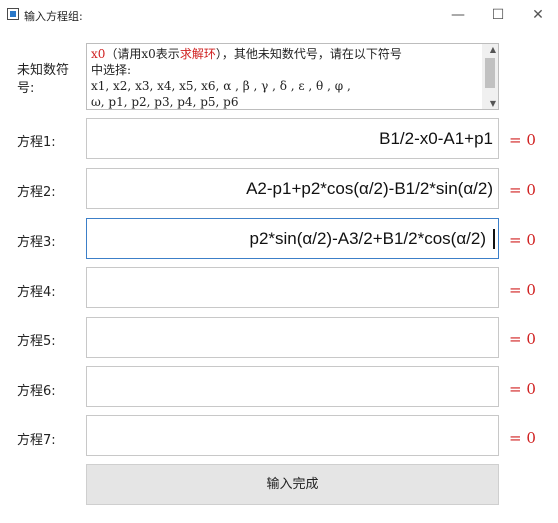 The image size is (558, 523). I want to click on equation-3-equals: = 0, so click(522, 240).